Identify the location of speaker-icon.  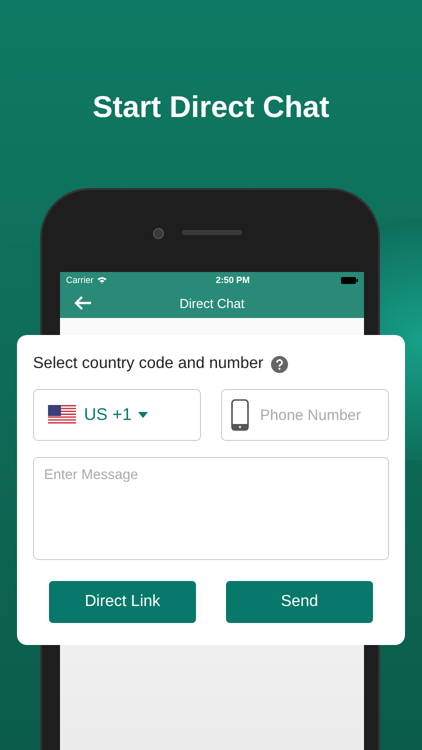
(212, 232).